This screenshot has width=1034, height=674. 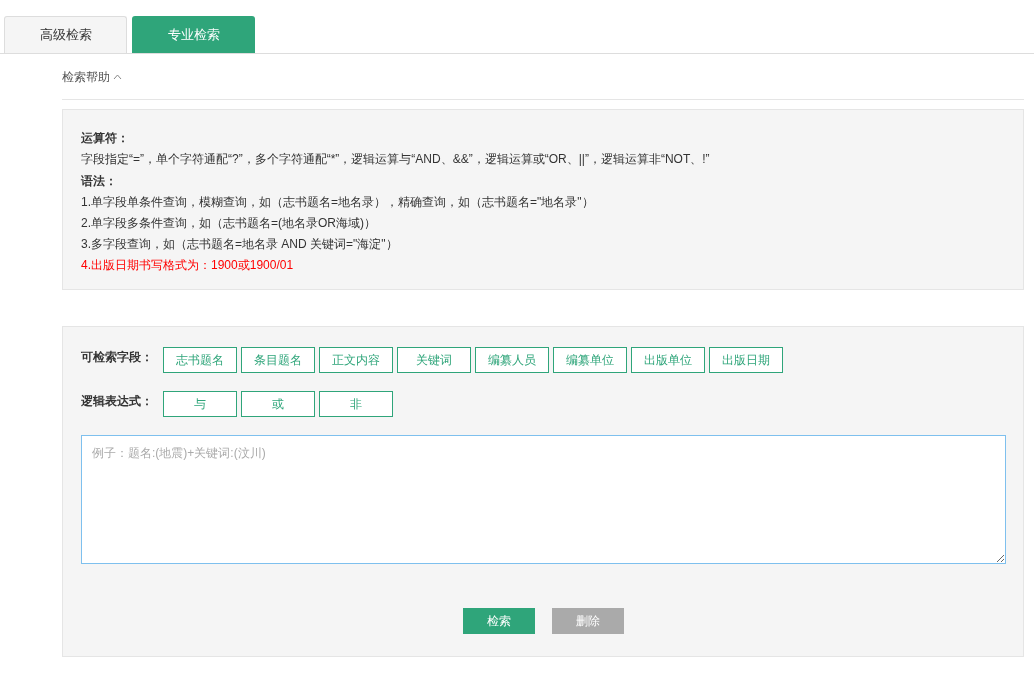 I want to click on help-text: 字段指定“=”，单个字符通配“?”，多个字符通配“*”，逻辑运算与“AND、&&”，逻辑运算或“OR、||”，逻辑运算非“NOT、!”, so click(x=396, y=159).